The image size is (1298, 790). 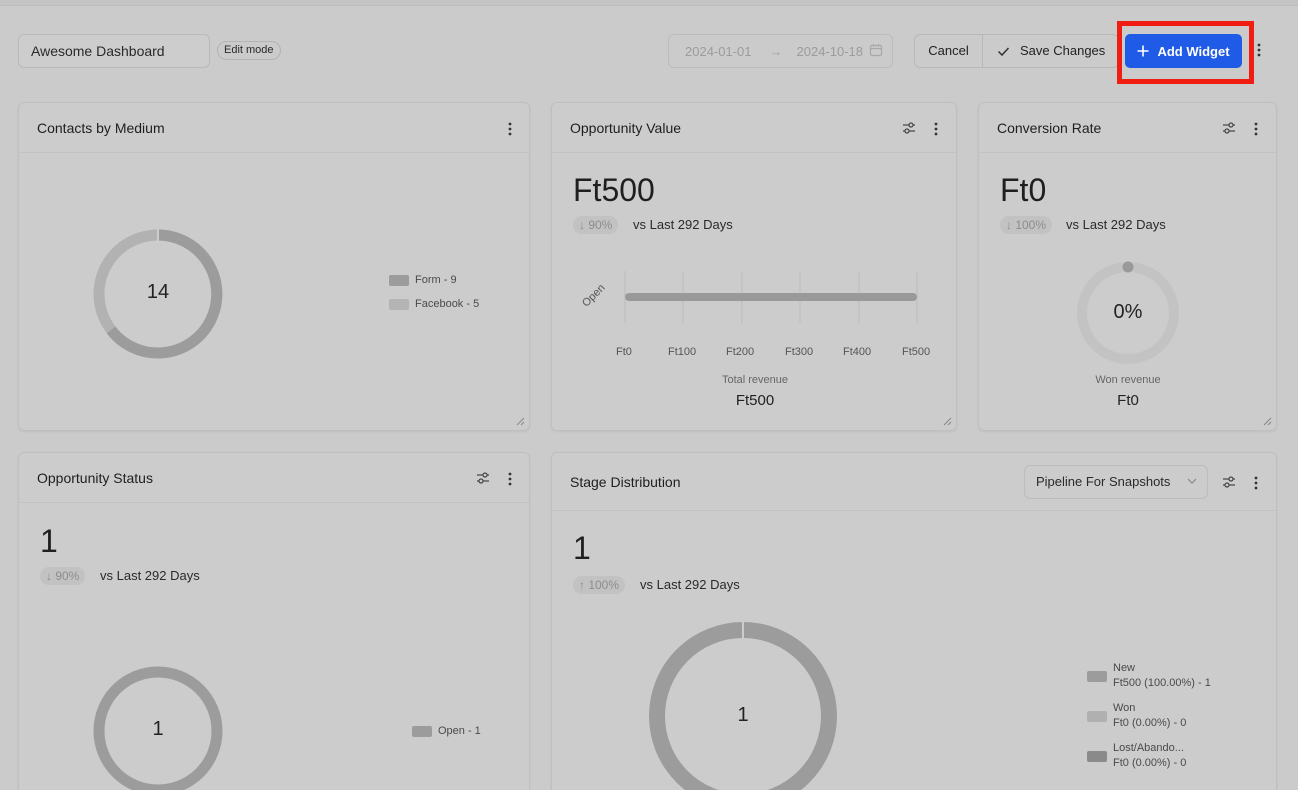 I want to click on save-changes-button: Save Changes, so click(x=1050, y=51).